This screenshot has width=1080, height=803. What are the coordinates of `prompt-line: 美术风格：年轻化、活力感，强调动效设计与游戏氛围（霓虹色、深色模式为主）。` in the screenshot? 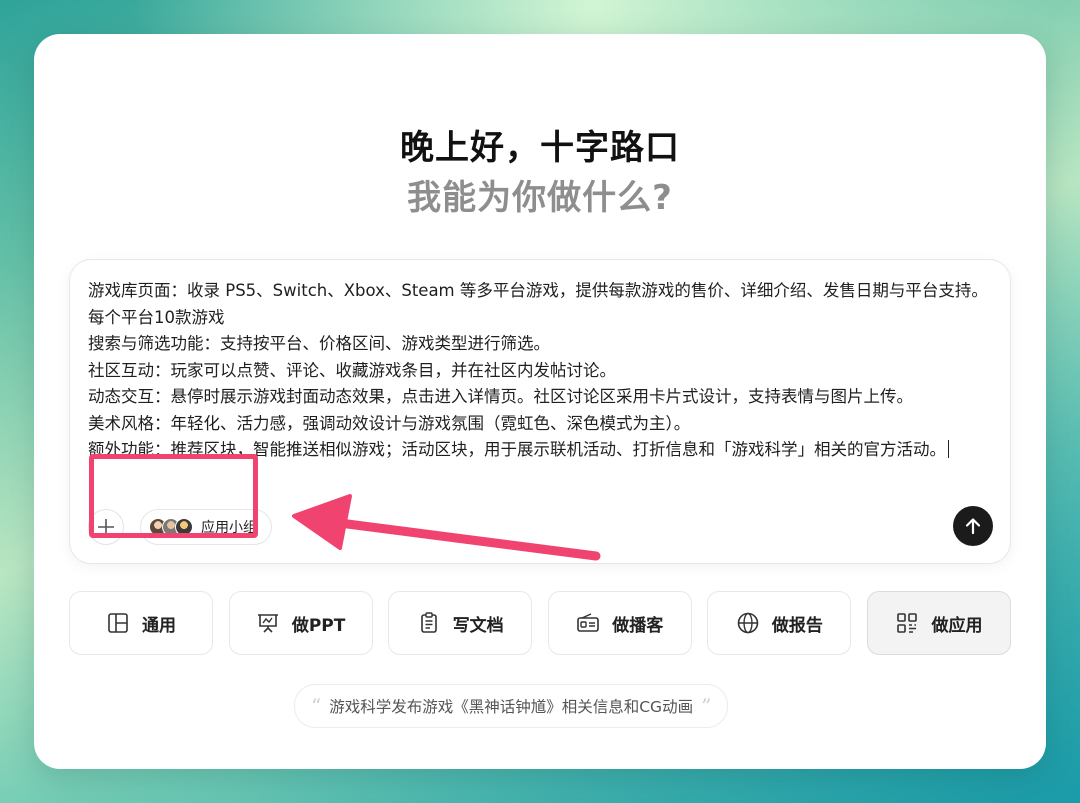 It's located at (389, 423).